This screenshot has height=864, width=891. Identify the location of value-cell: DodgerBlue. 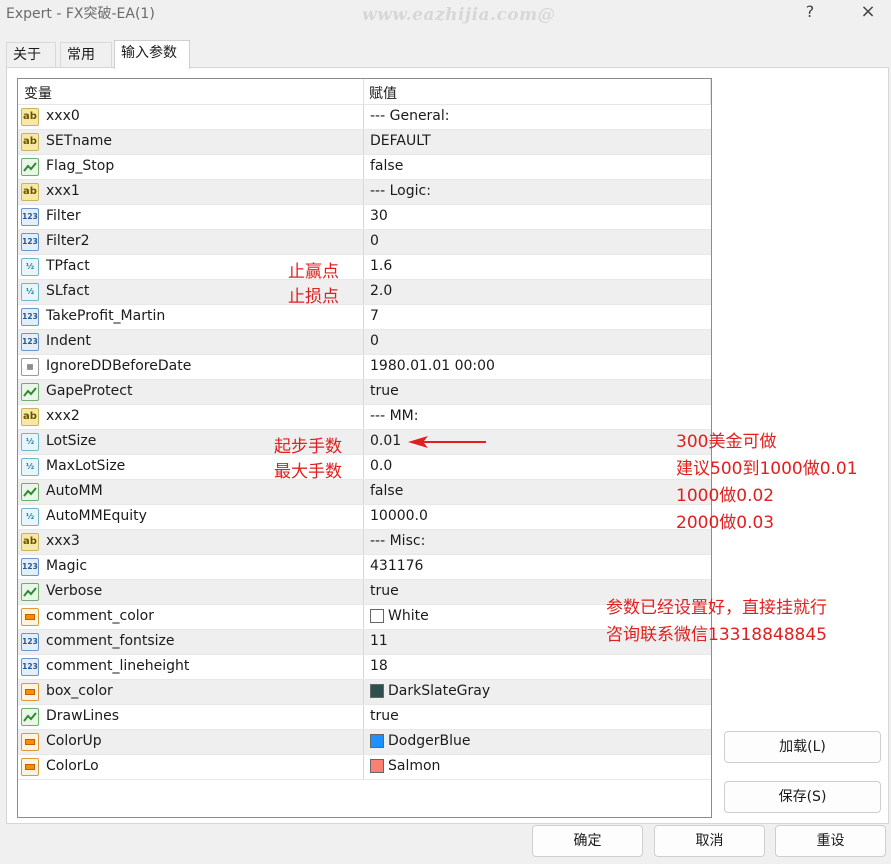
(537, 742).